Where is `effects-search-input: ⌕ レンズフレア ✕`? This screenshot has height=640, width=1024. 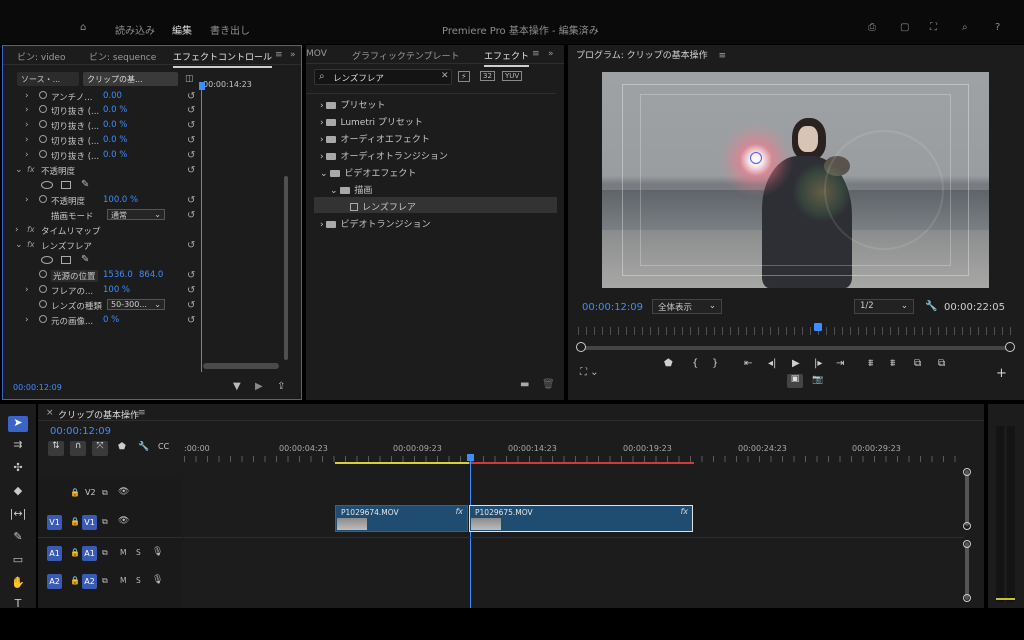
effects-search-input: ⌕ レンズフレア ✕ is located at coordinates (383, 77).